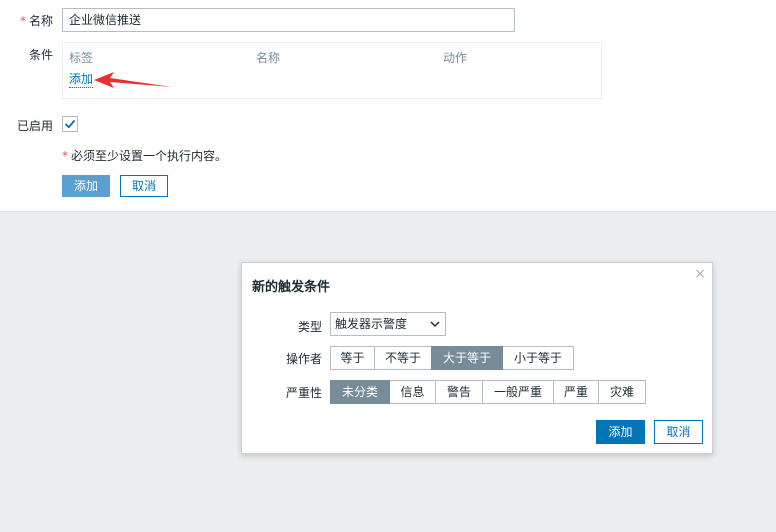 The width and height of the screenshot is (776, 532). I want to click on col-header-action: 动作, so click(455, 58).